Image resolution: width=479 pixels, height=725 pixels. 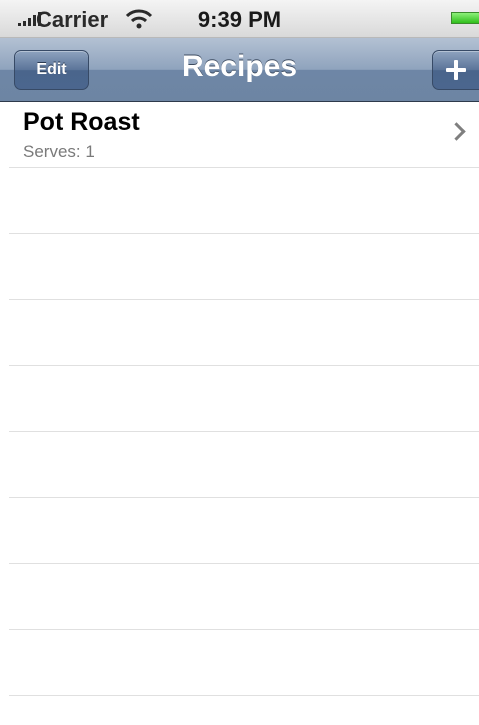 I want to click on battery-icon, so click(x=465, y=18).